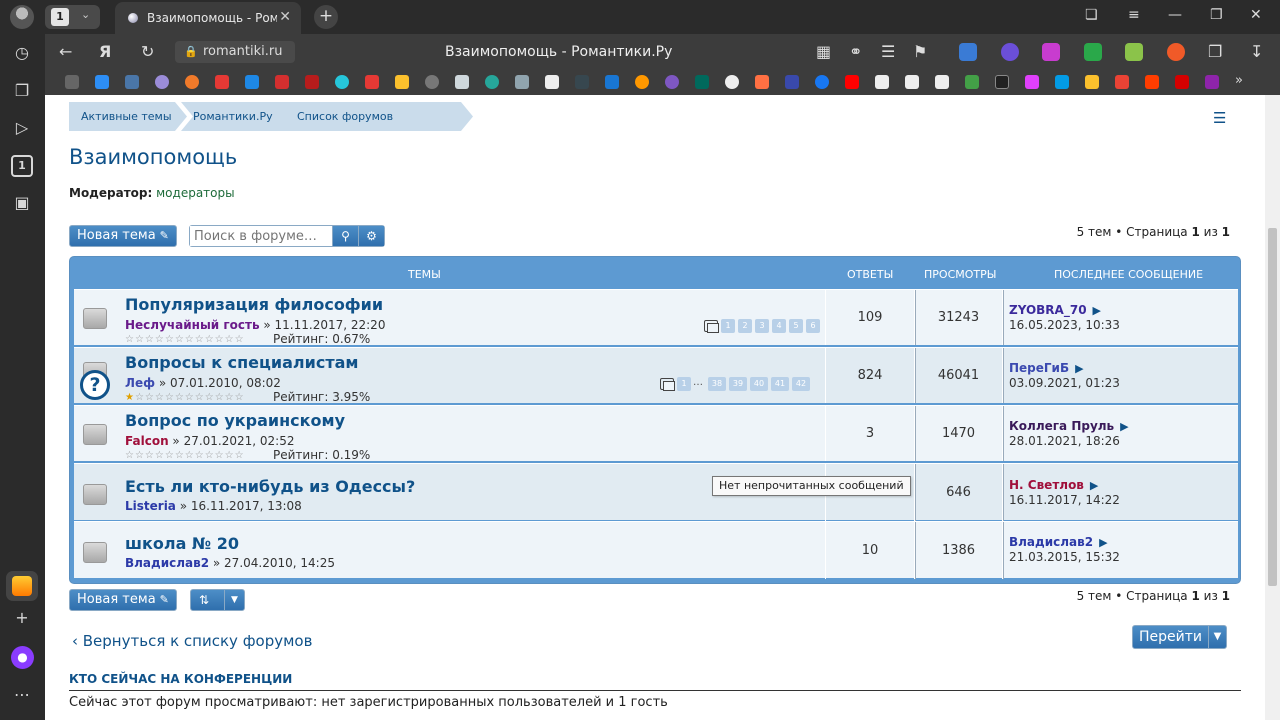 The height and width of the screenshot is (720, 1280). I want to click on page-link: 1, so click(684, 384).